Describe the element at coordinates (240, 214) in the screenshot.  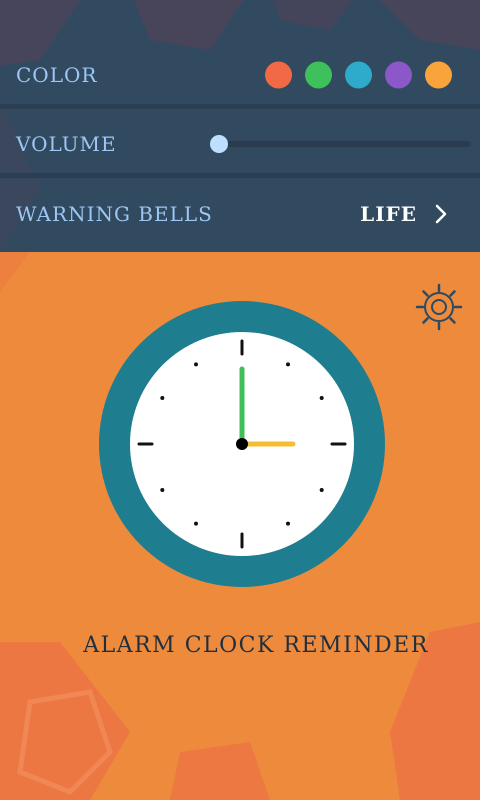
I see `warning-bells-row: WARNING BELLS LIFE` at that location.